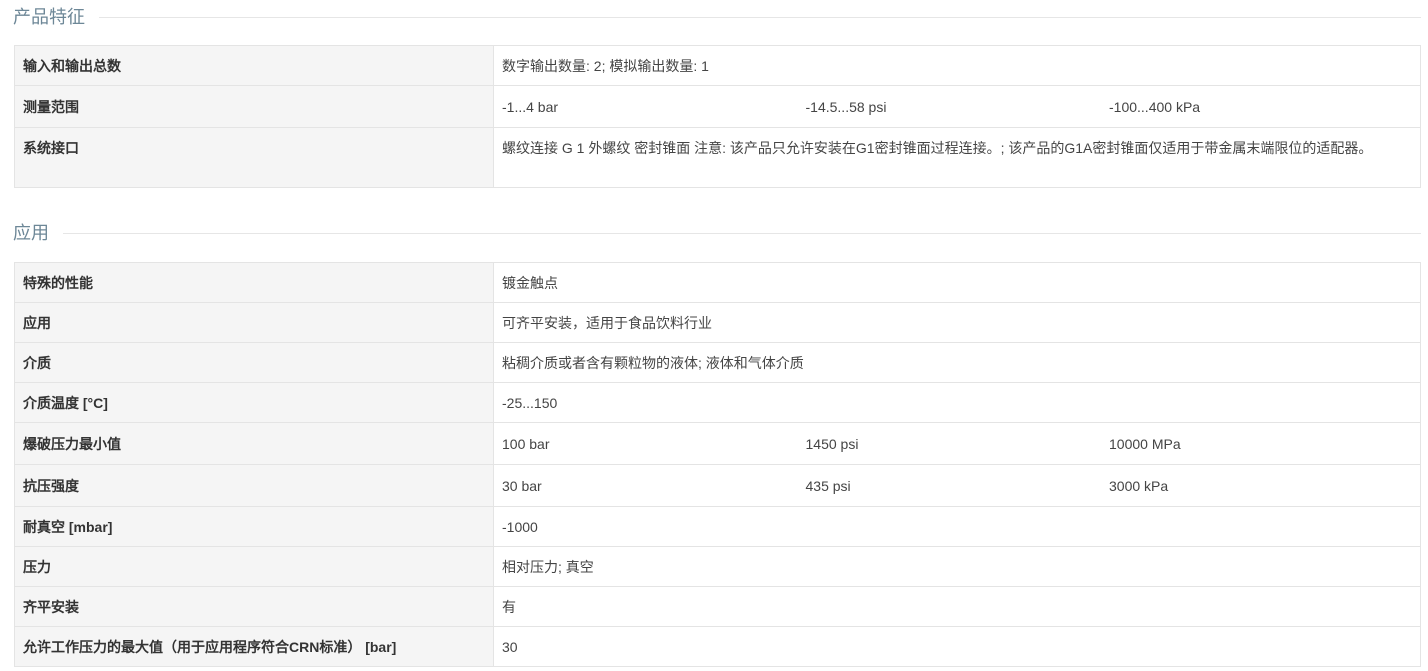 The height and width of the screenshot is (671, 1428). I want to click on row-value: 镀金触点, so click(957, 282).